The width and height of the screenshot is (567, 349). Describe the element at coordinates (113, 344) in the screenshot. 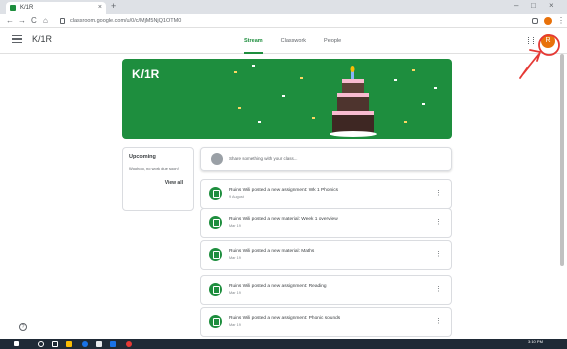

I see `mail-icon` at that location.